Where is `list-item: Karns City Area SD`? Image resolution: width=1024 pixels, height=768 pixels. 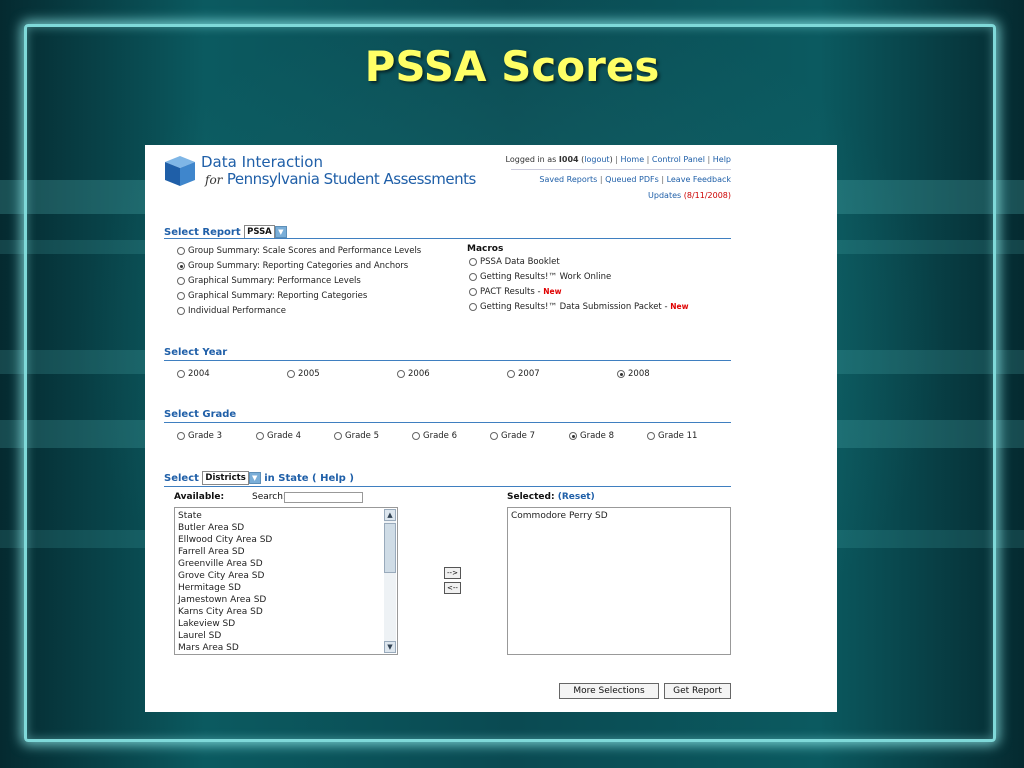 list-item: Karns City Area SD is located at coordinates (286, 612).